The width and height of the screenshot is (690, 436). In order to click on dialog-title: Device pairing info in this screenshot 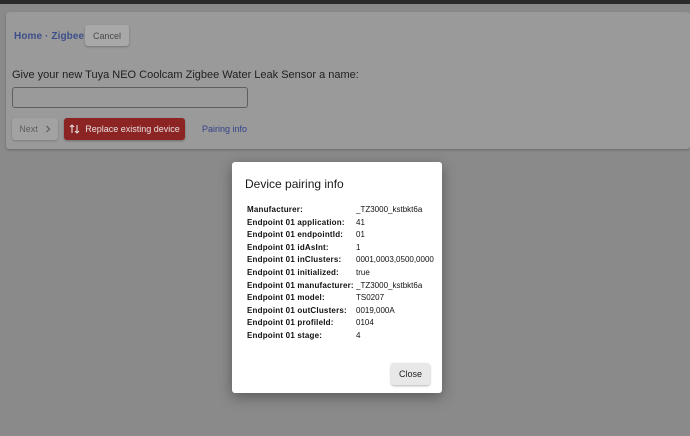, I will do `click(294, 184)`.